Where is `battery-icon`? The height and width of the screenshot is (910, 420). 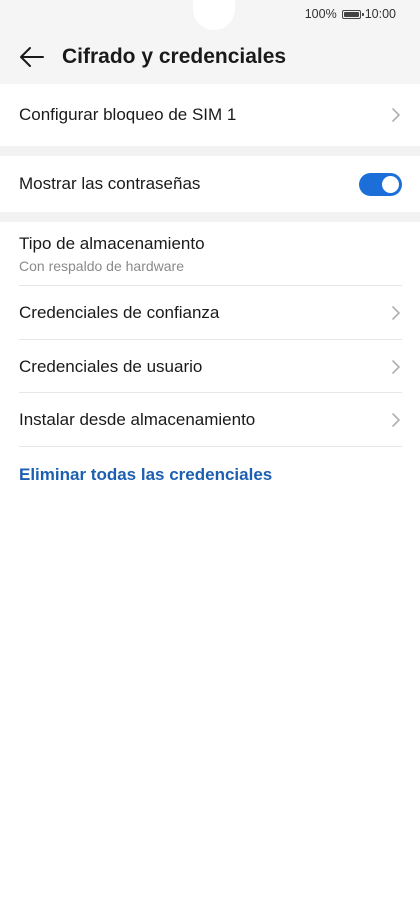
battery-icon is located at coordinates (352, 14).